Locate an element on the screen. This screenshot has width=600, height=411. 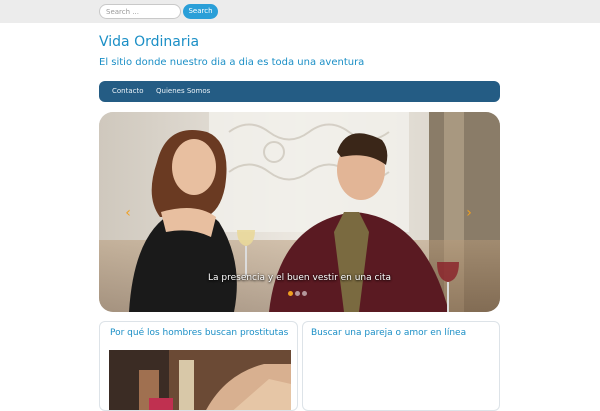
chevron-right-icon: › is located at coordinates (469, 213).